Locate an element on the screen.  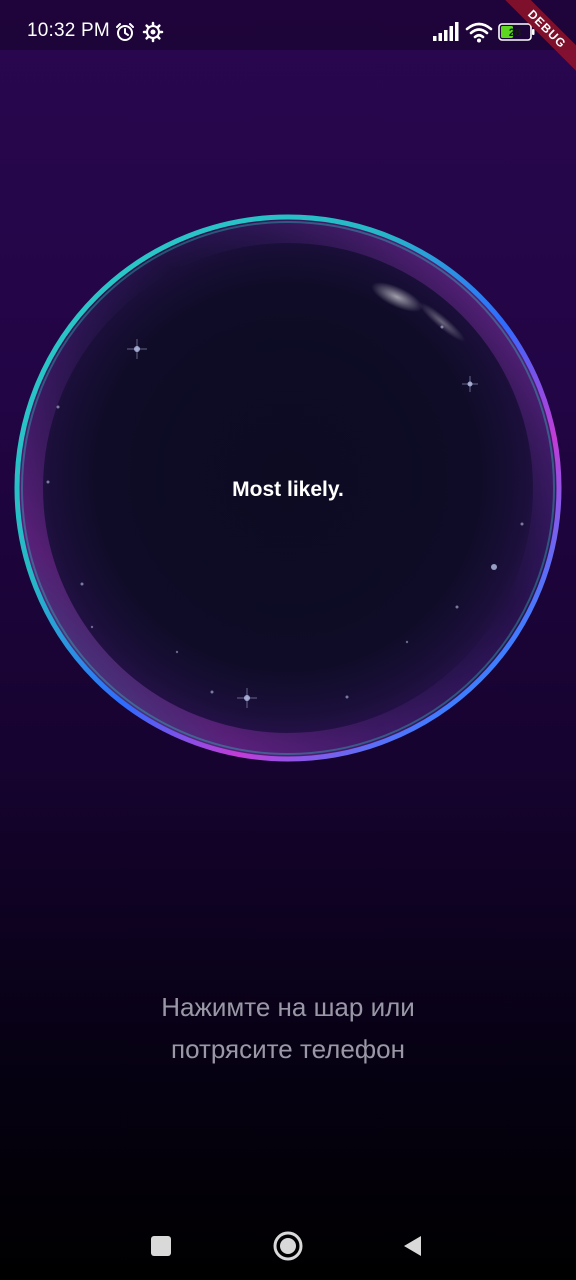
answer-text: Most likely. is located at coordinates (288, 489).